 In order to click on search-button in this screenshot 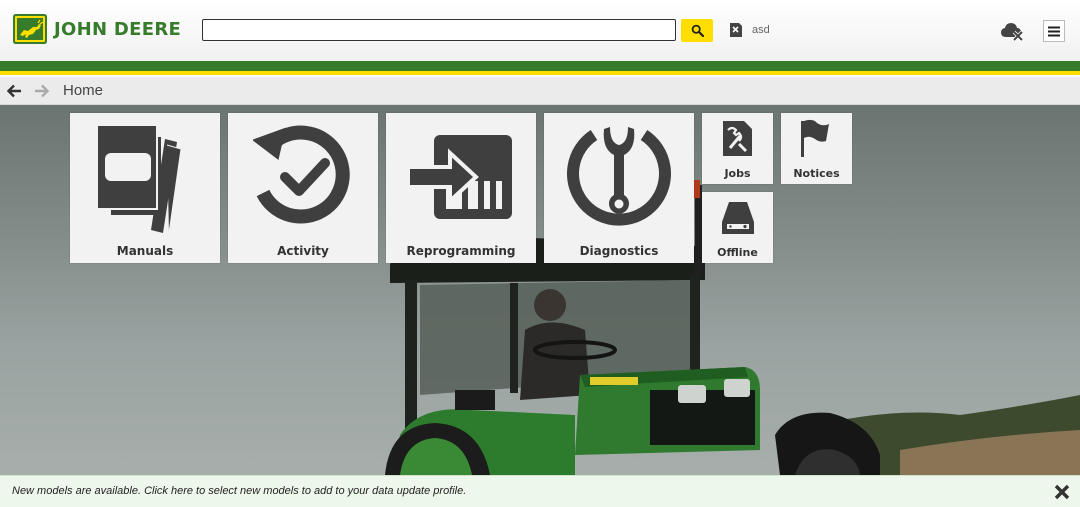, I will do `click(697, 30)`.